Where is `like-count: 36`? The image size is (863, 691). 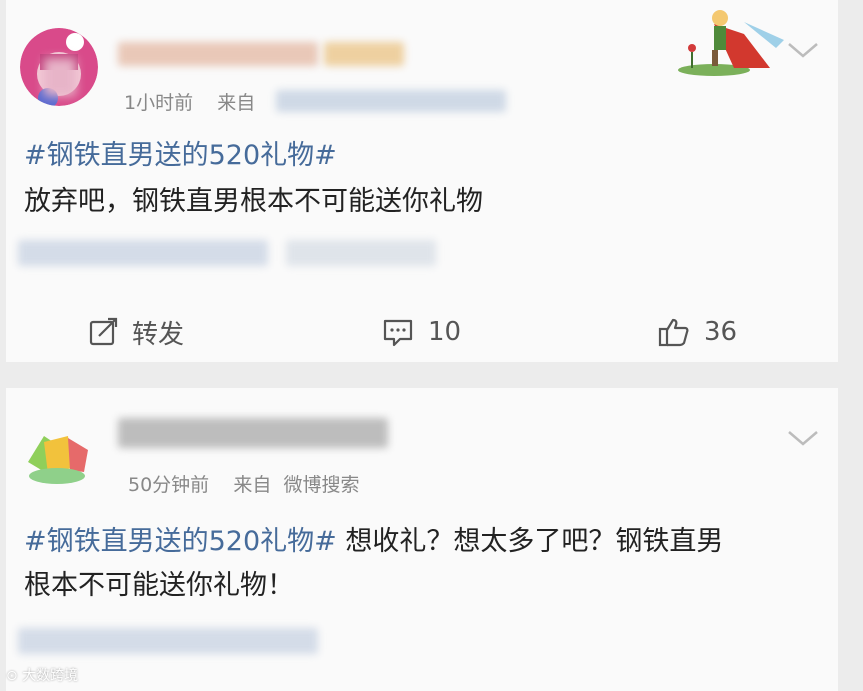
like-count: 36 is located at coordinates (721, 332).